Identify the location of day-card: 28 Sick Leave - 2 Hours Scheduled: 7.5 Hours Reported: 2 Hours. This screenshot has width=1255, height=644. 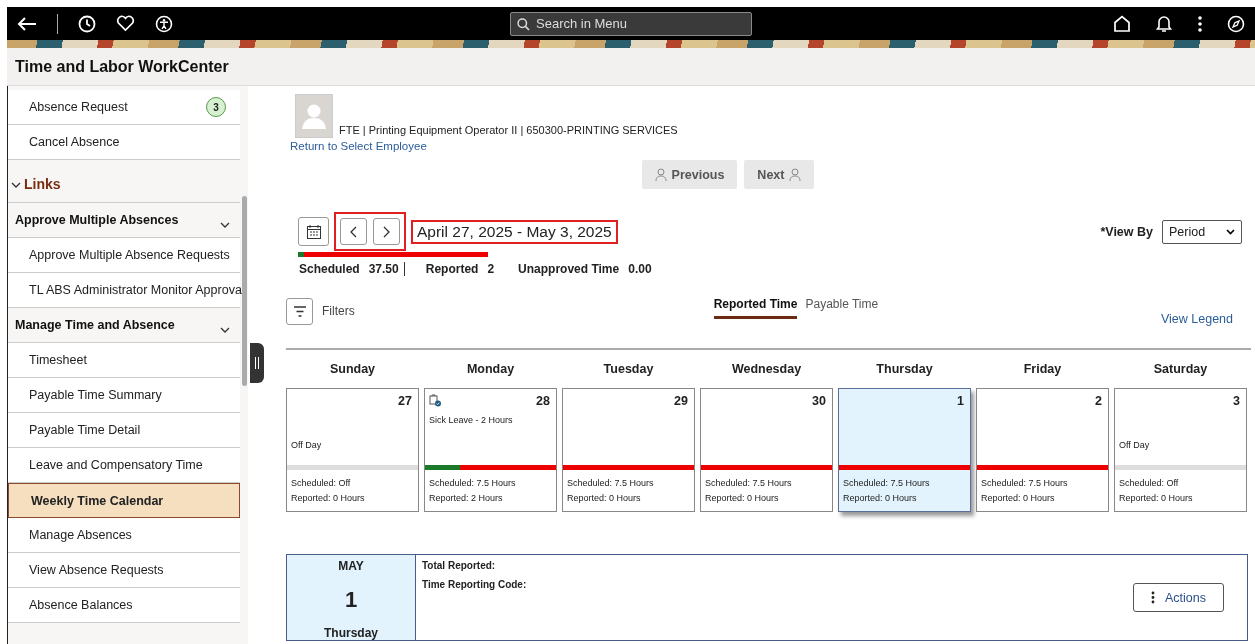
(490, 450).